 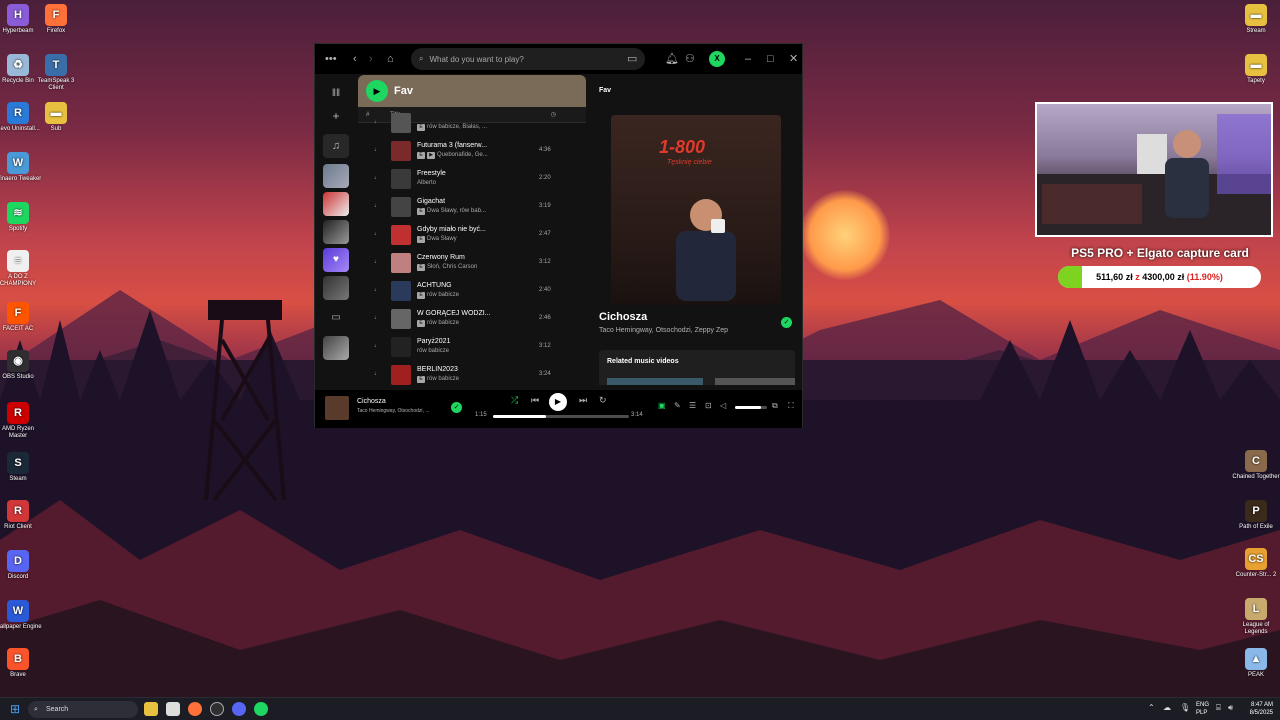 I want to click on track-title: Czerwony Rum, so click(x=441, y=257).